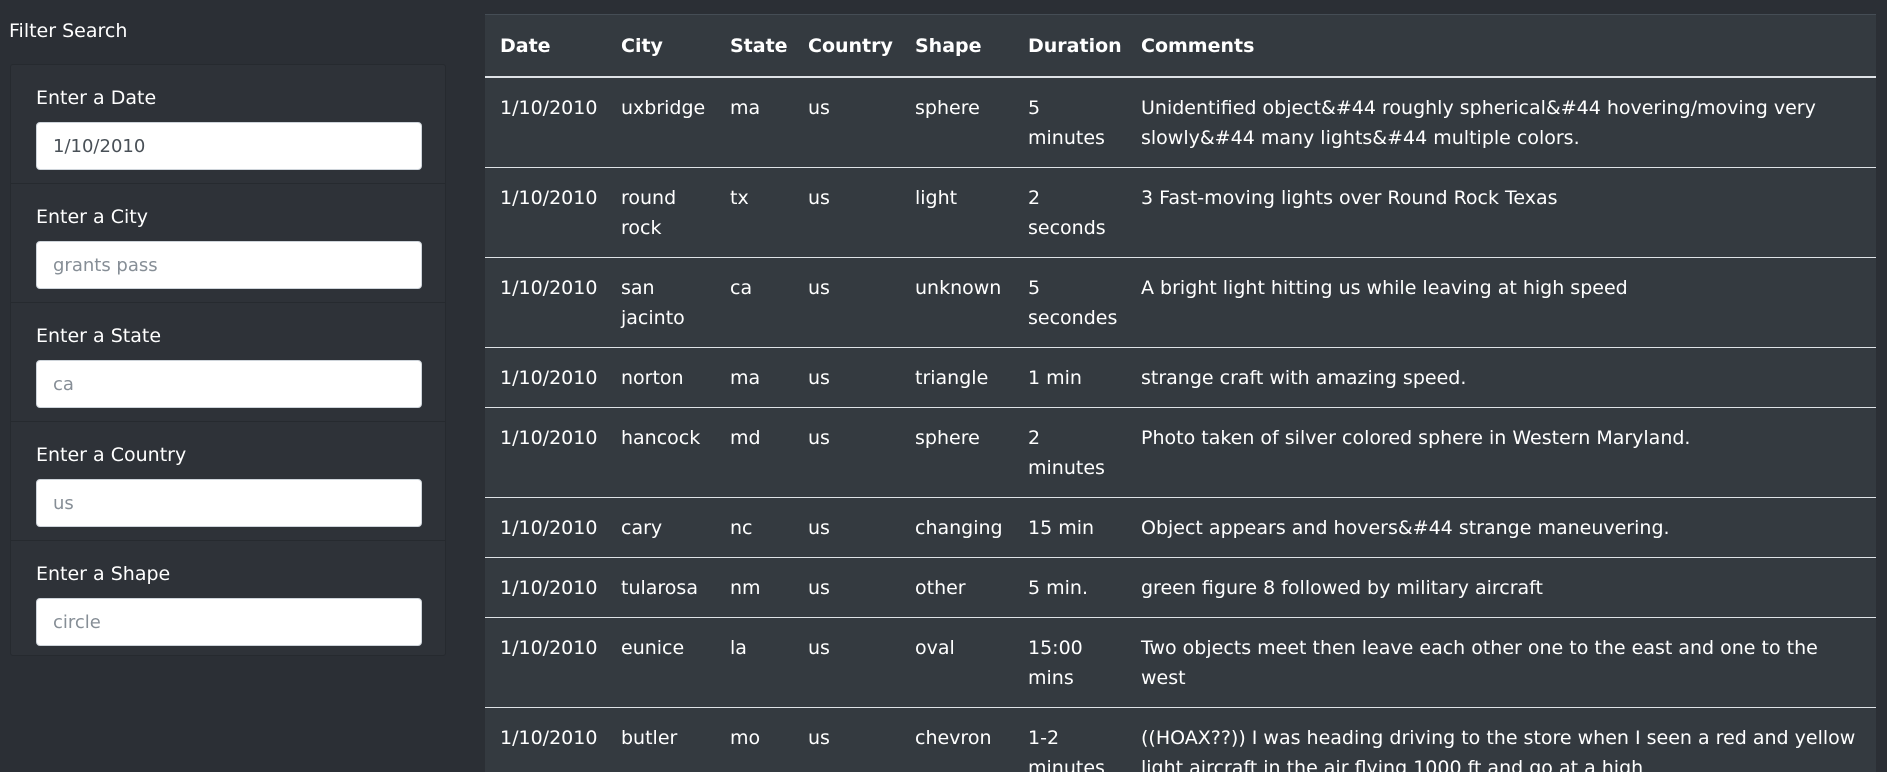 Image resolution: width=1887 pixels, height=772 pixels. I want to click on cell-state: nc, so click(754, 527).